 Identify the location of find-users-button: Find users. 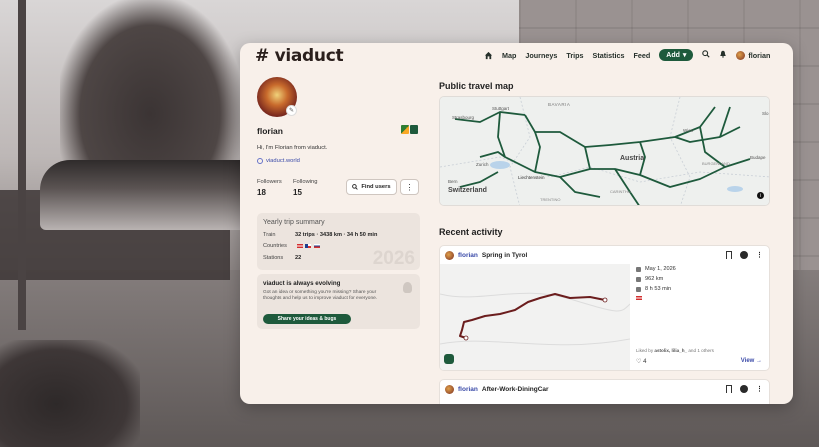
(371, 187).